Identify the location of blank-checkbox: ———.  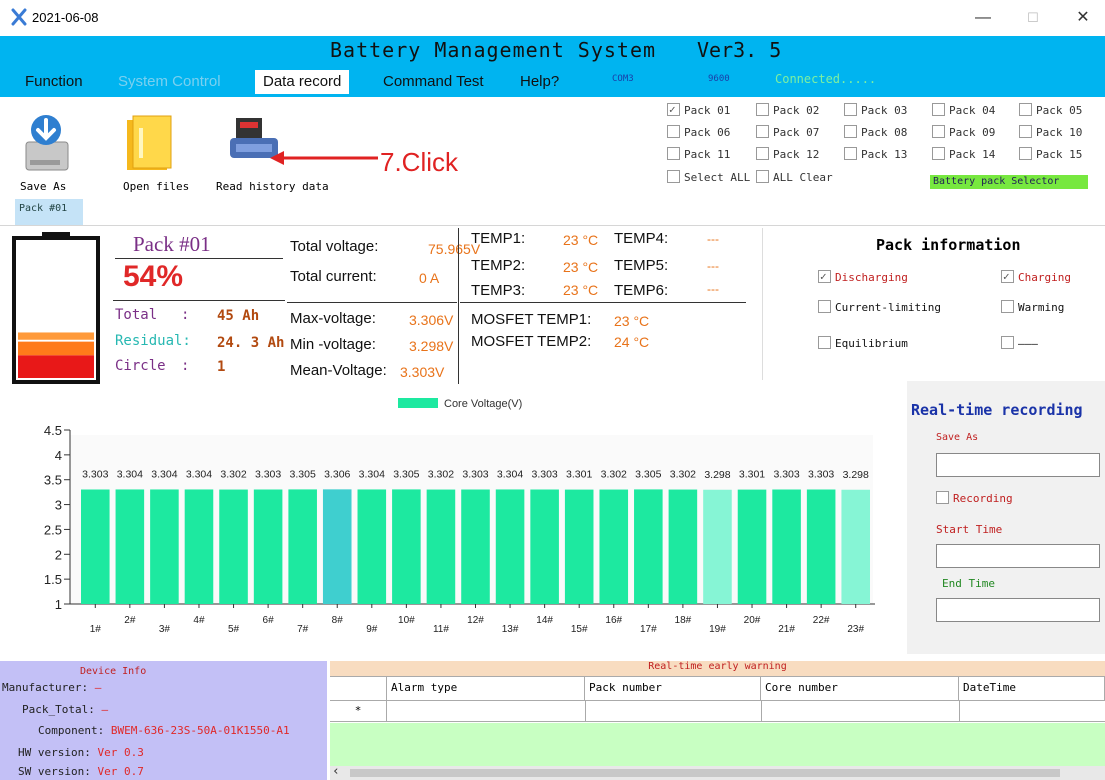
(1019, 344).